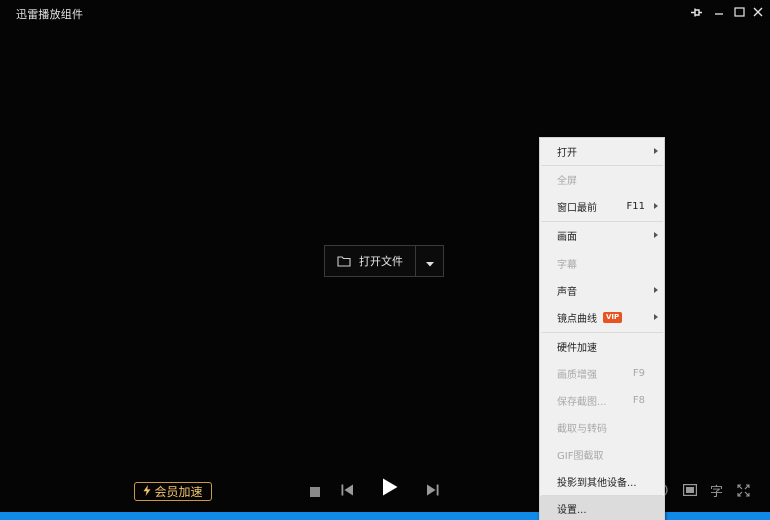 The height and width of the screenshot is (520, 770). Describe the element at coordinates (385, 13) in the screenshot. I see `title-bar: 迅雷播放组件` at that location.